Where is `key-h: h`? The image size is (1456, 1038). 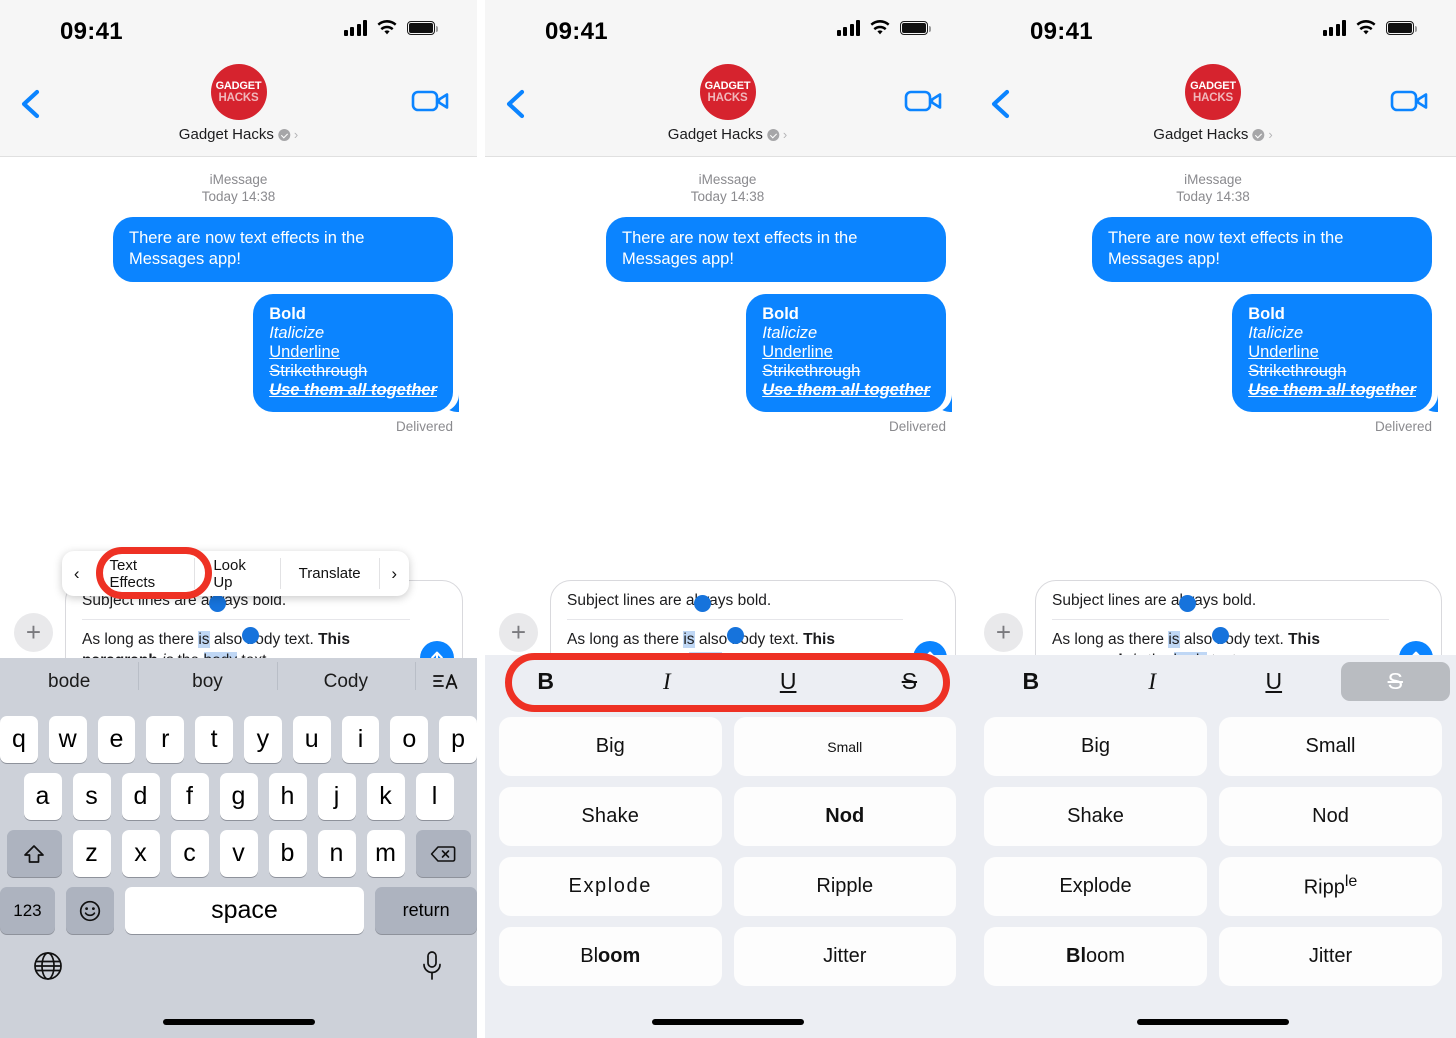 key-h: h is located at coordinates (287, 796).